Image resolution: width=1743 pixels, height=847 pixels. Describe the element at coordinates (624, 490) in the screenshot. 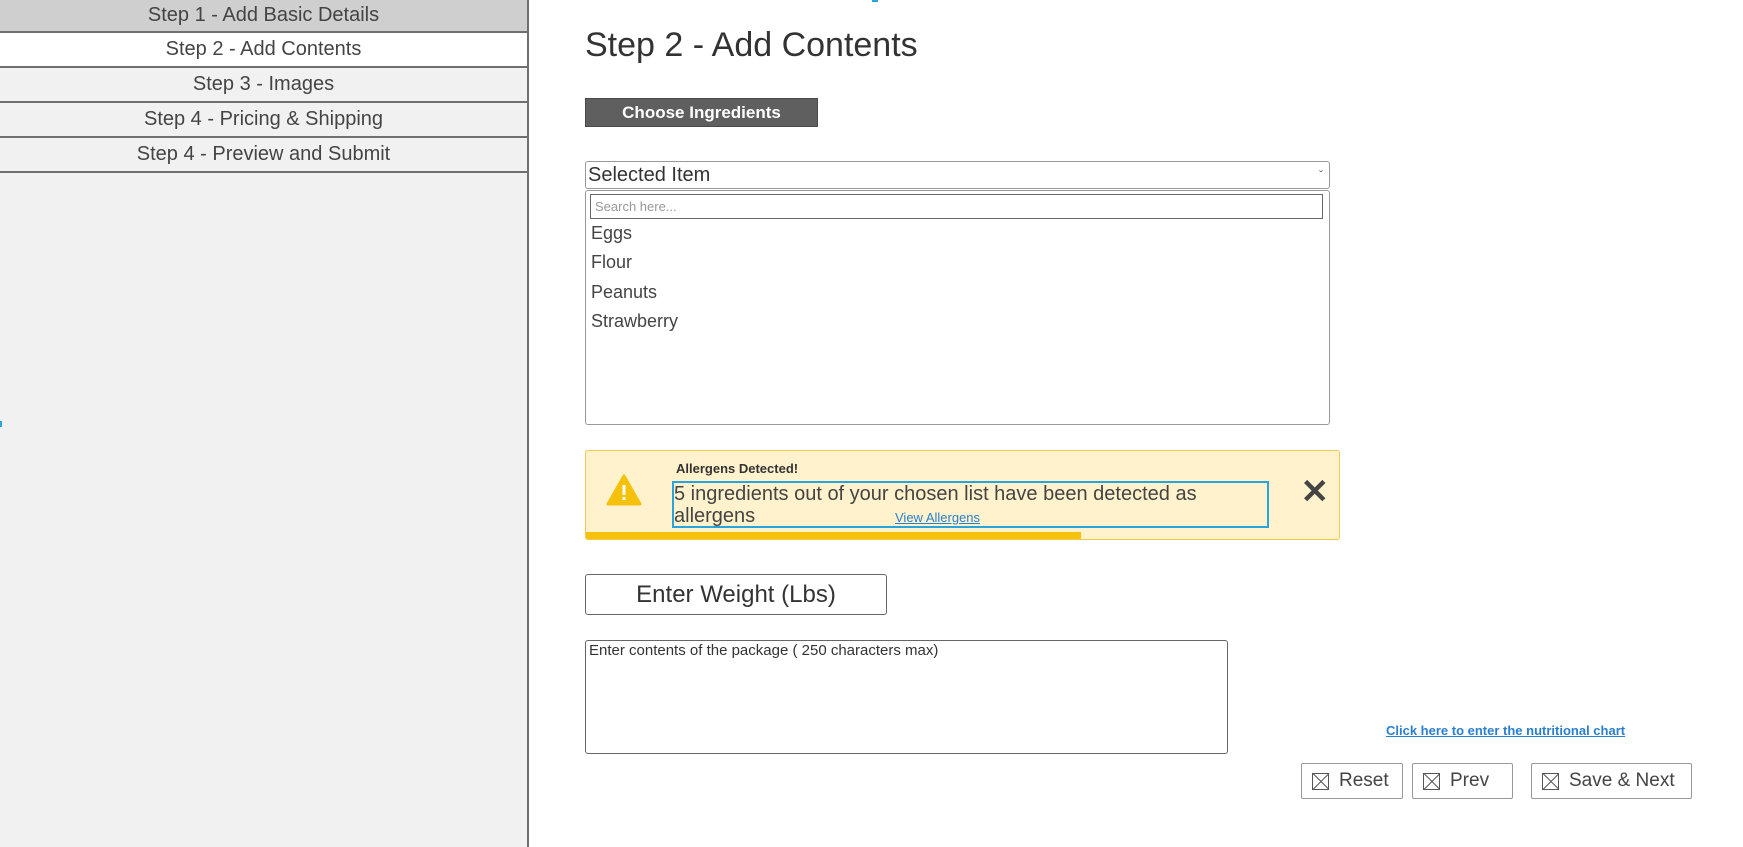

I see `warning-icon` at that location.